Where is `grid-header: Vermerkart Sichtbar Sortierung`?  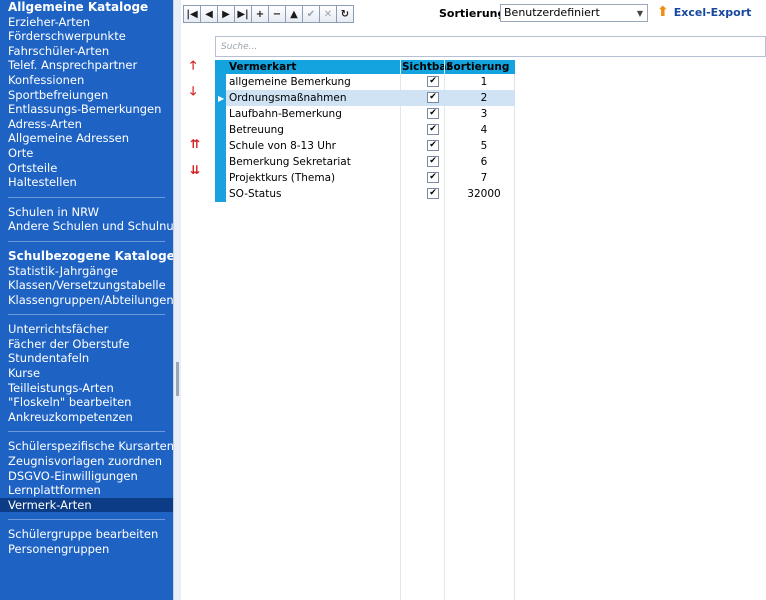 grid-header: Vermerkart Sichtbar Sortierung is located at coordinates (365, 67).